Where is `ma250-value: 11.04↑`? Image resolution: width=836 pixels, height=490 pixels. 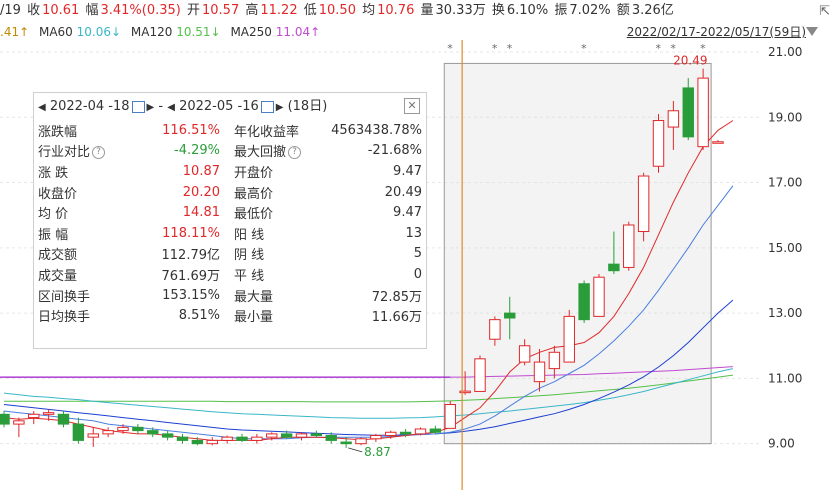
ma250-value: 11.04↑ is located at coordinates (298, 32).